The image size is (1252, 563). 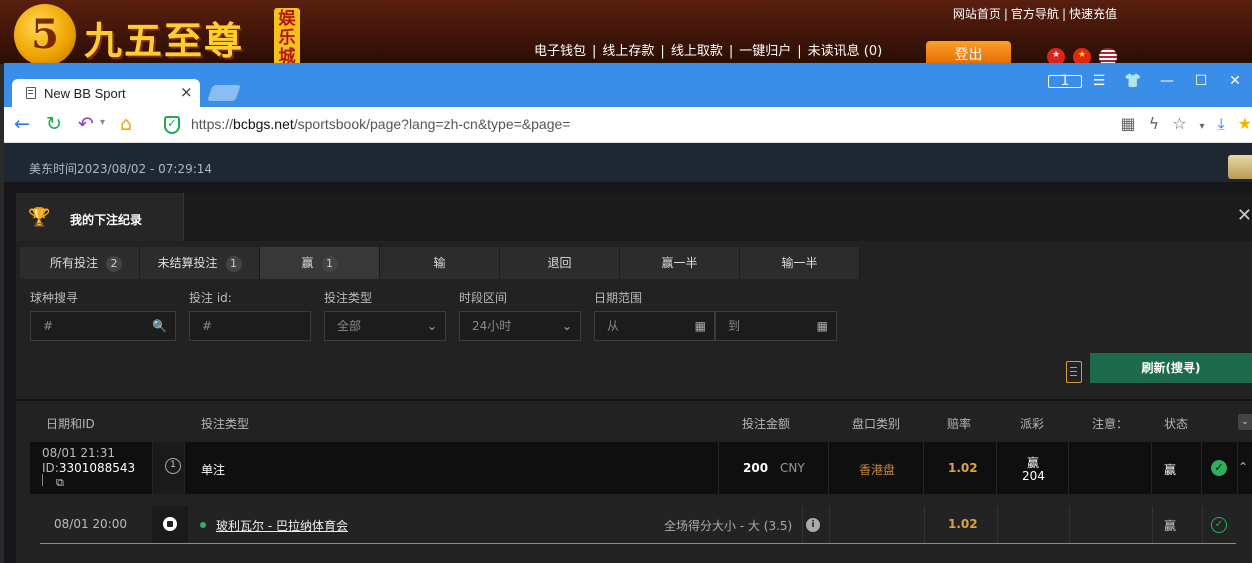 I want to click on window-count: 1, so click(x=1065, y=81).